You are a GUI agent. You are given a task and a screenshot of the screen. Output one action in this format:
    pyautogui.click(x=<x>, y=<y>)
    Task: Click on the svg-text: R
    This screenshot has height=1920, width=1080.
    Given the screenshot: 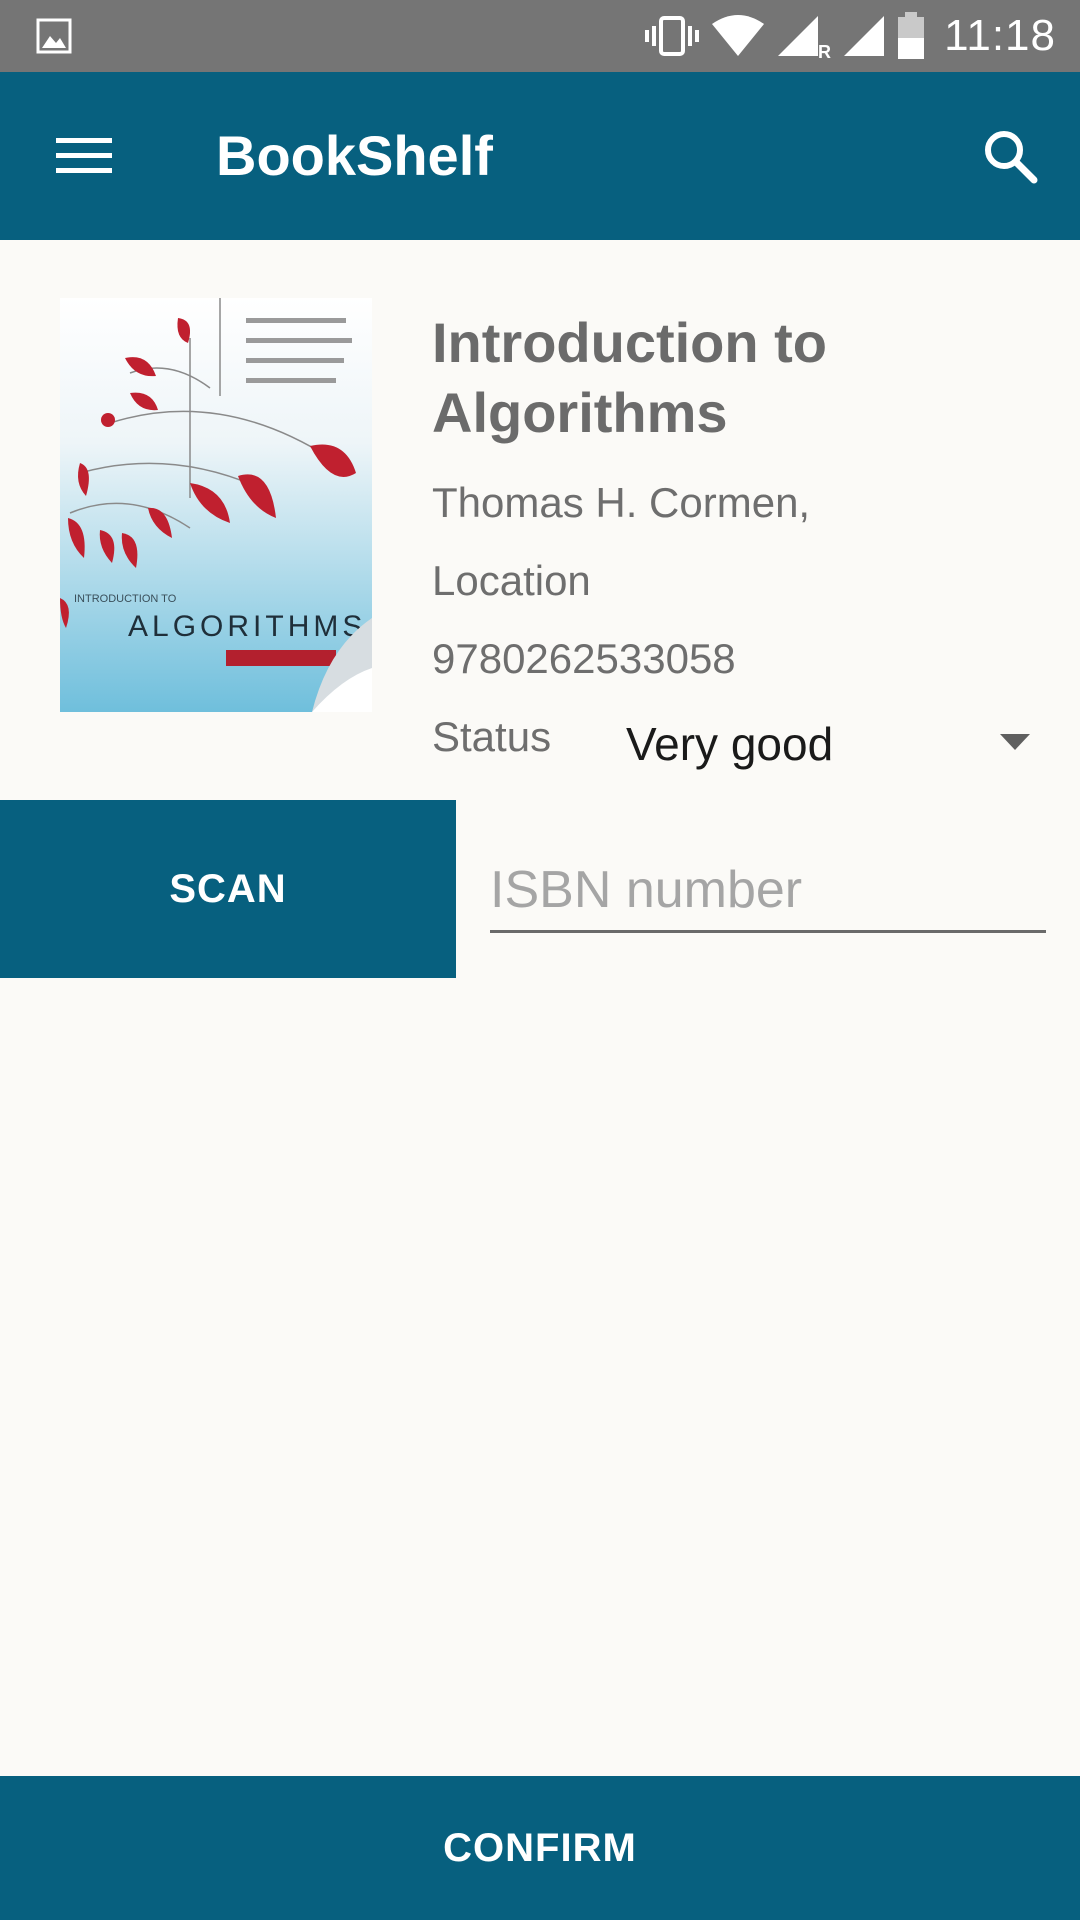 What is the action you would take?
    pyautogui.click(x=824, y=50)
    